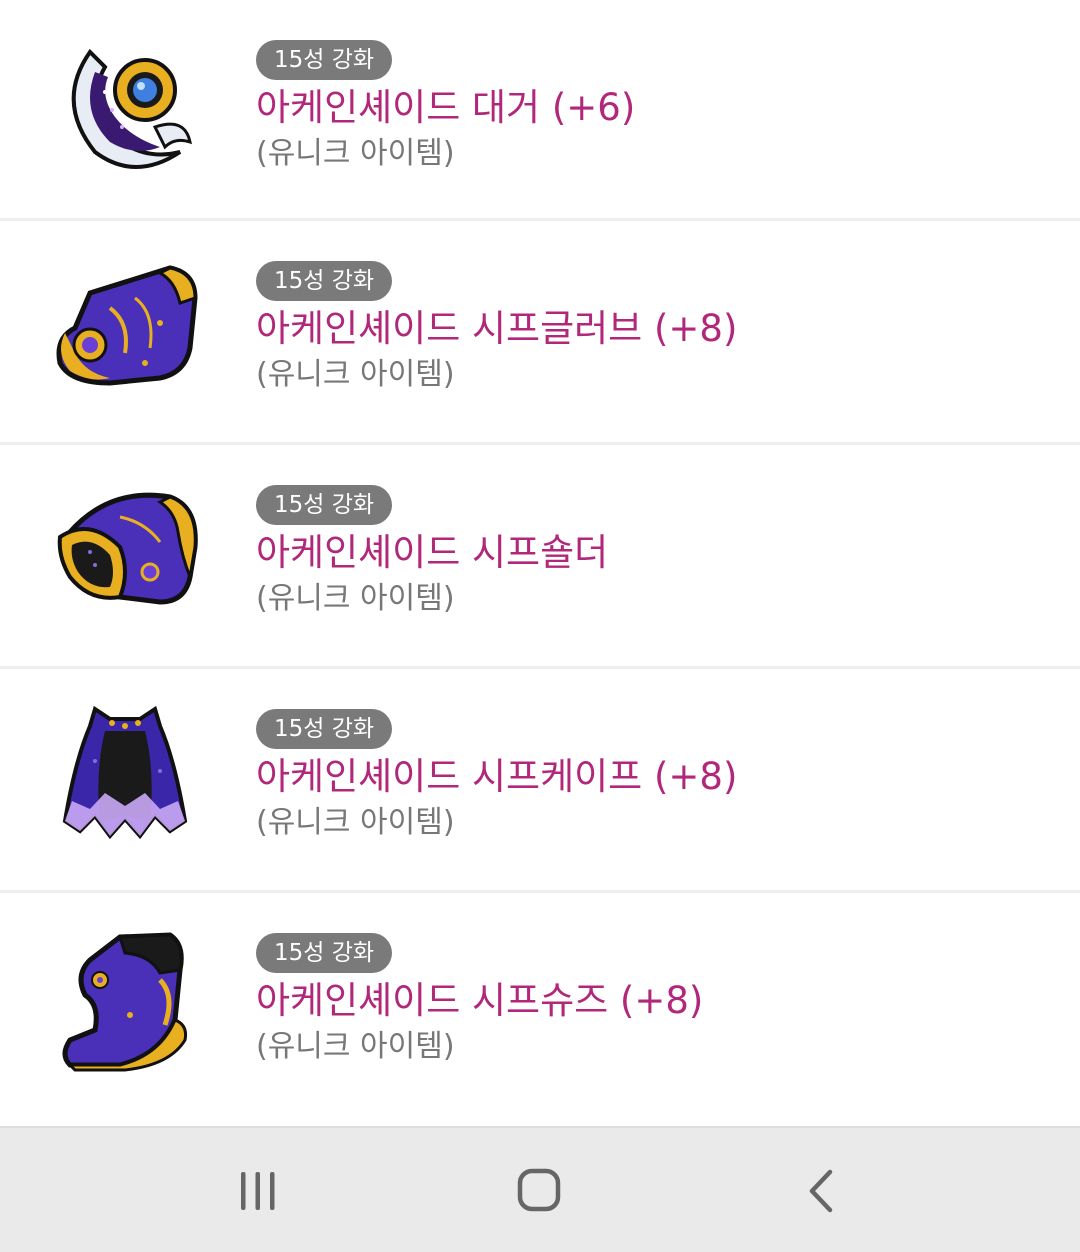 This screenshot has height=1252, width=1080. Describe the element at coordinates (540, 1192) in the screenshot. I see `home-icon` at that location.